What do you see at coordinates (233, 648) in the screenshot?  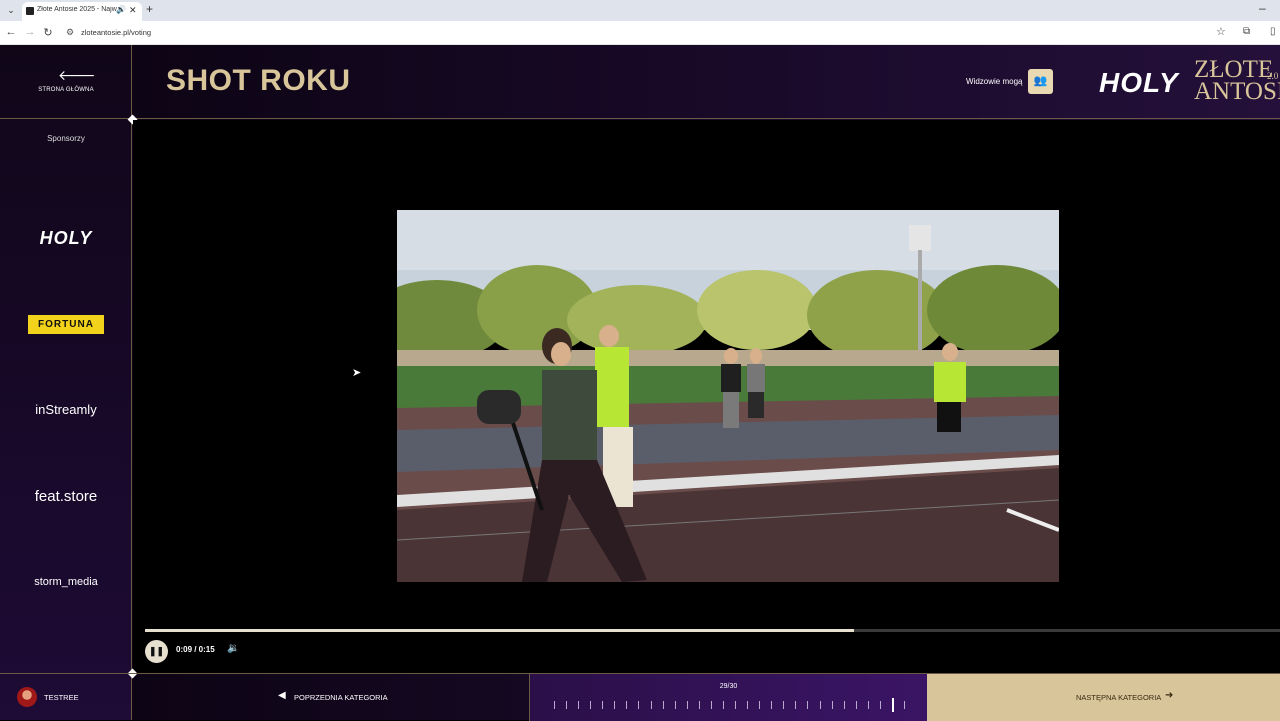 I see `volume-icon: 🔉` at bounding box center [233, 648].